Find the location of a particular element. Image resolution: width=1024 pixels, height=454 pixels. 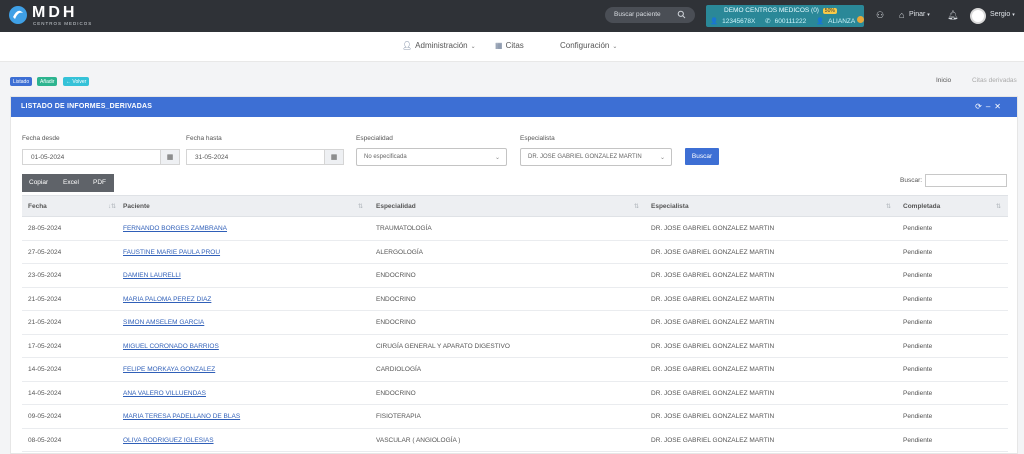

menu-configuracion-label: Configuración is located at coordinates (585, 45).